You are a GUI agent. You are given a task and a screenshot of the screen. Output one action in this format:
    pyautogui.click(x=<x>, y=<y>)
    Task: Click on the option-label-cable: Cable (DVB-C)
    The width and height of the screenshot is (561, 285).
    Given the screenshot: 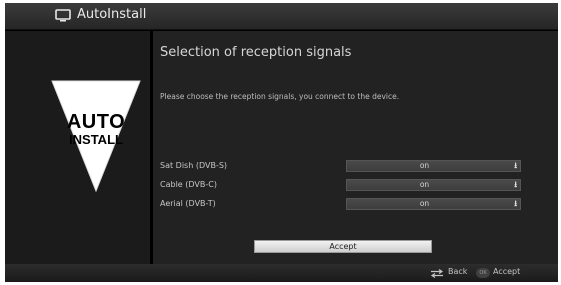 What is the action you would take?
    pyautogui.click(x=188, y=184)
    